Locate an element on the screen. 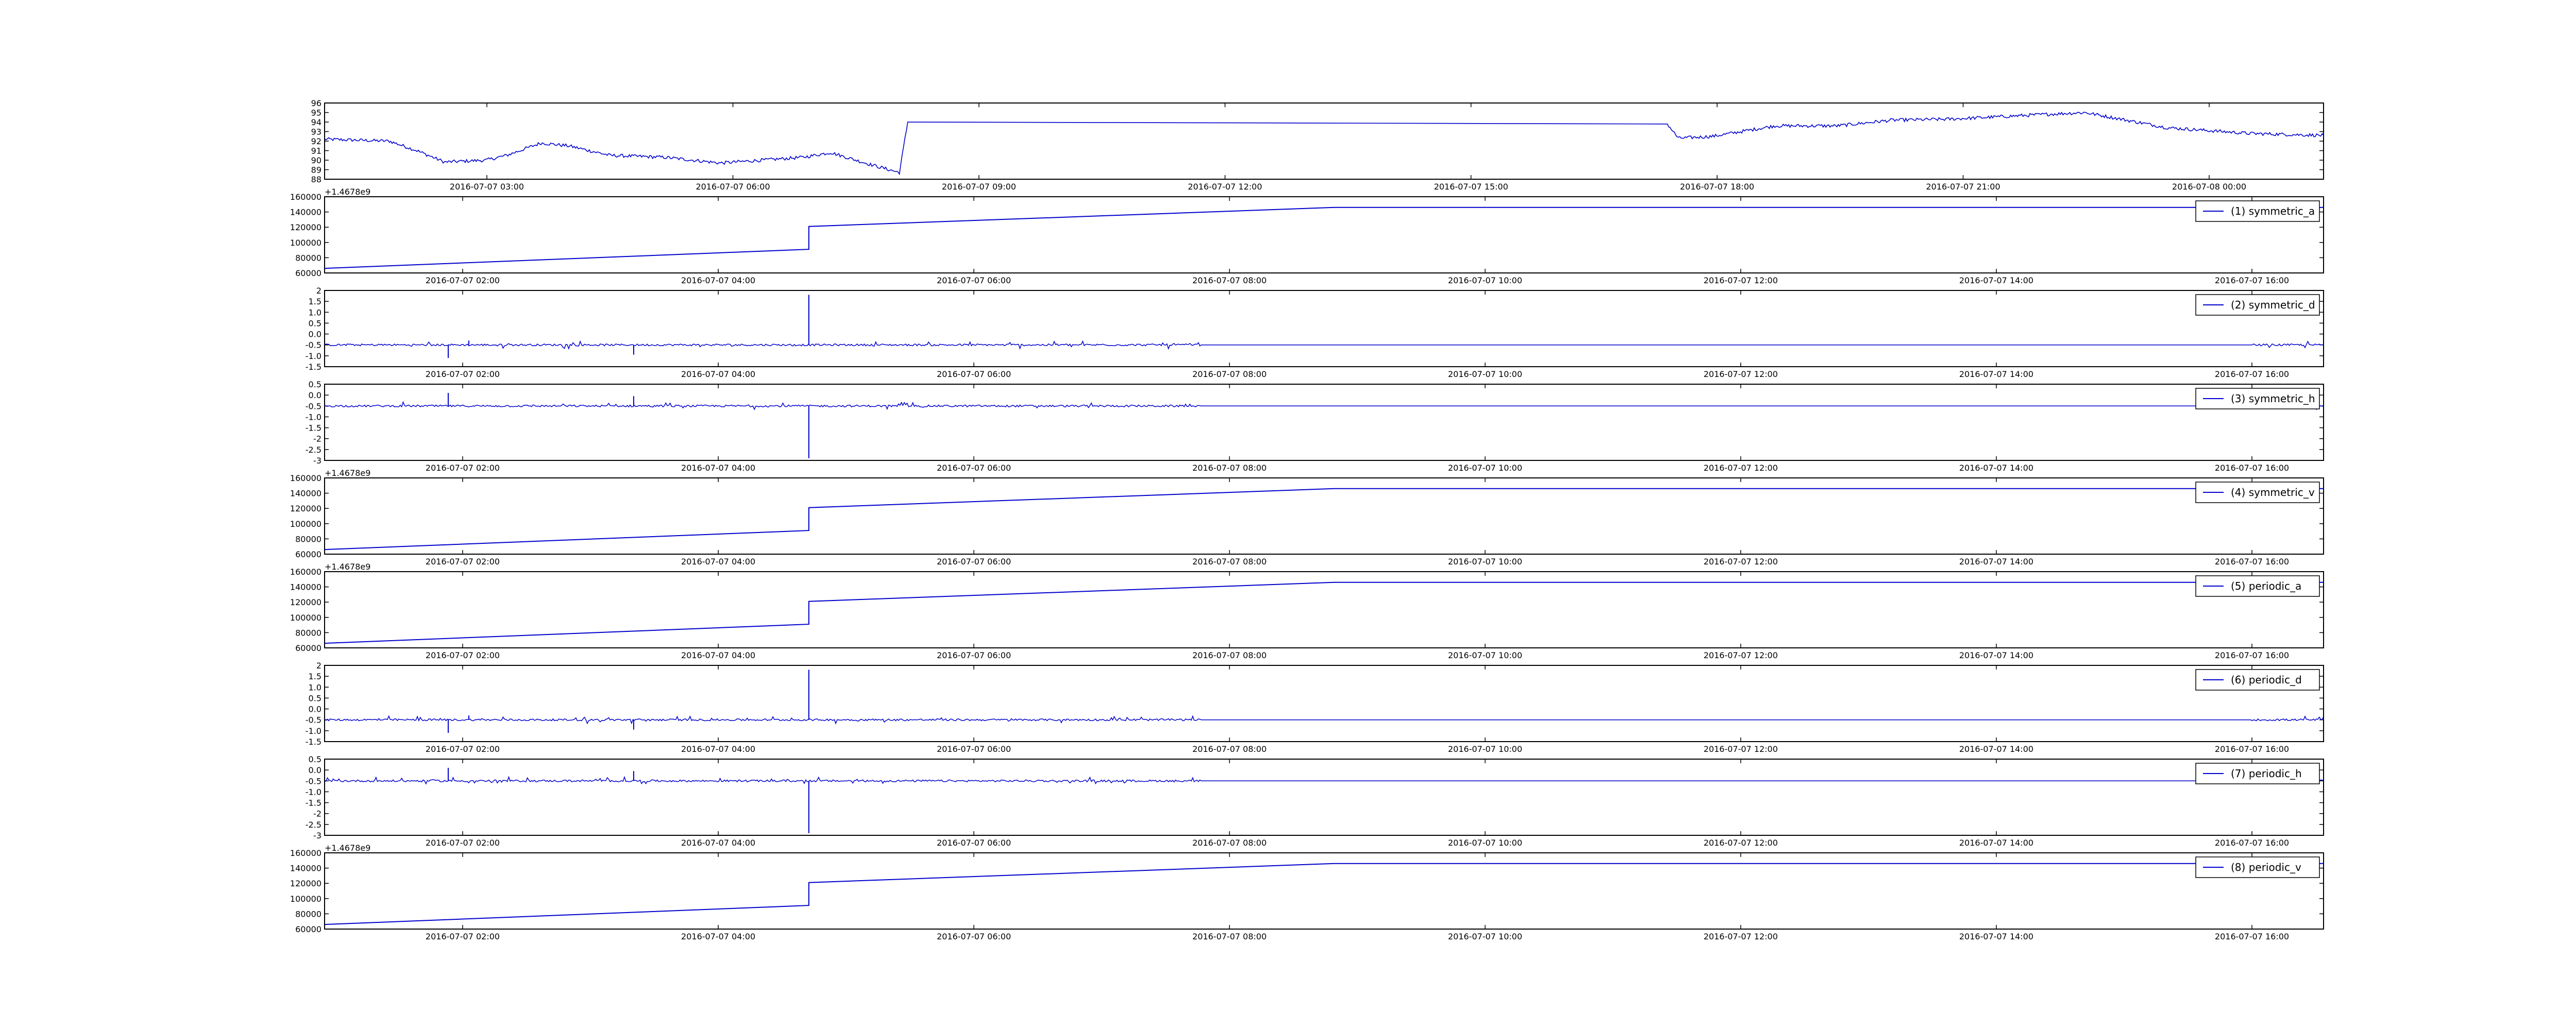  legend-label: (7) periodic_h is located at coordinates (2266, 773).